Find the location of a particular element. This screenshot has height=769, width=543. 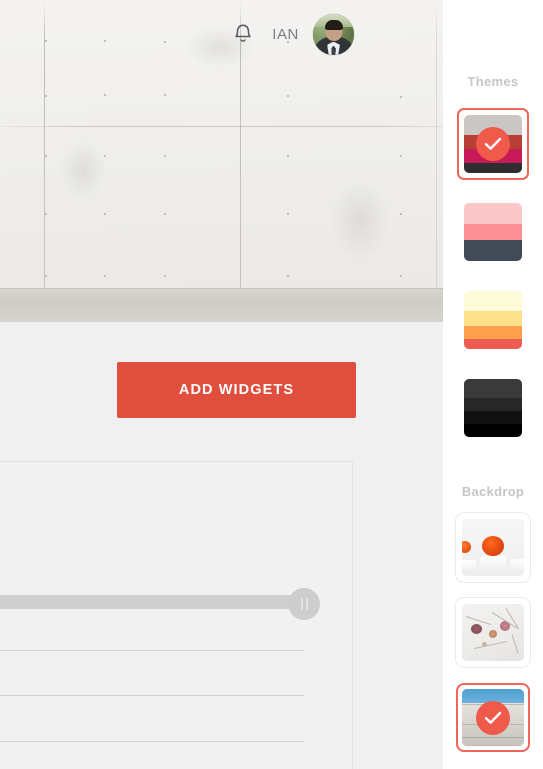

theme-swatch-crimson is located at coordinates (493, 144).